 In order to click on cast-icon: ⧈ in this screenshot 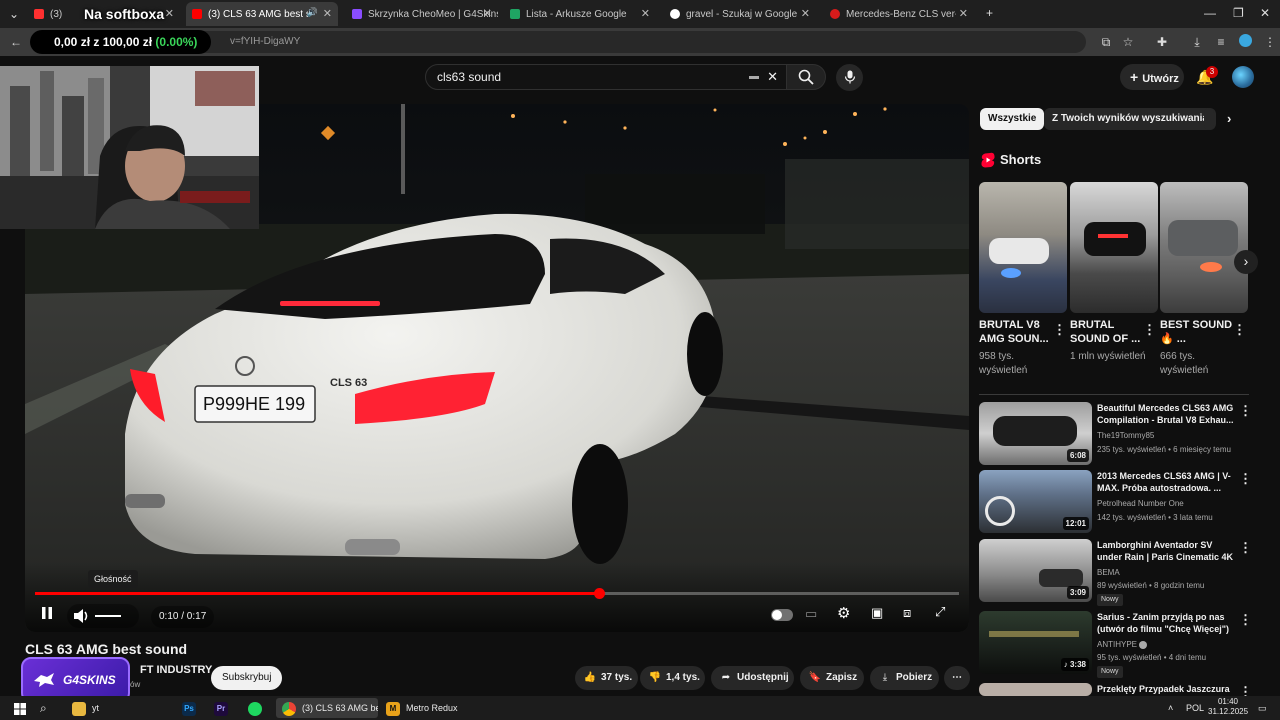, I will do `click(907, 613)`.